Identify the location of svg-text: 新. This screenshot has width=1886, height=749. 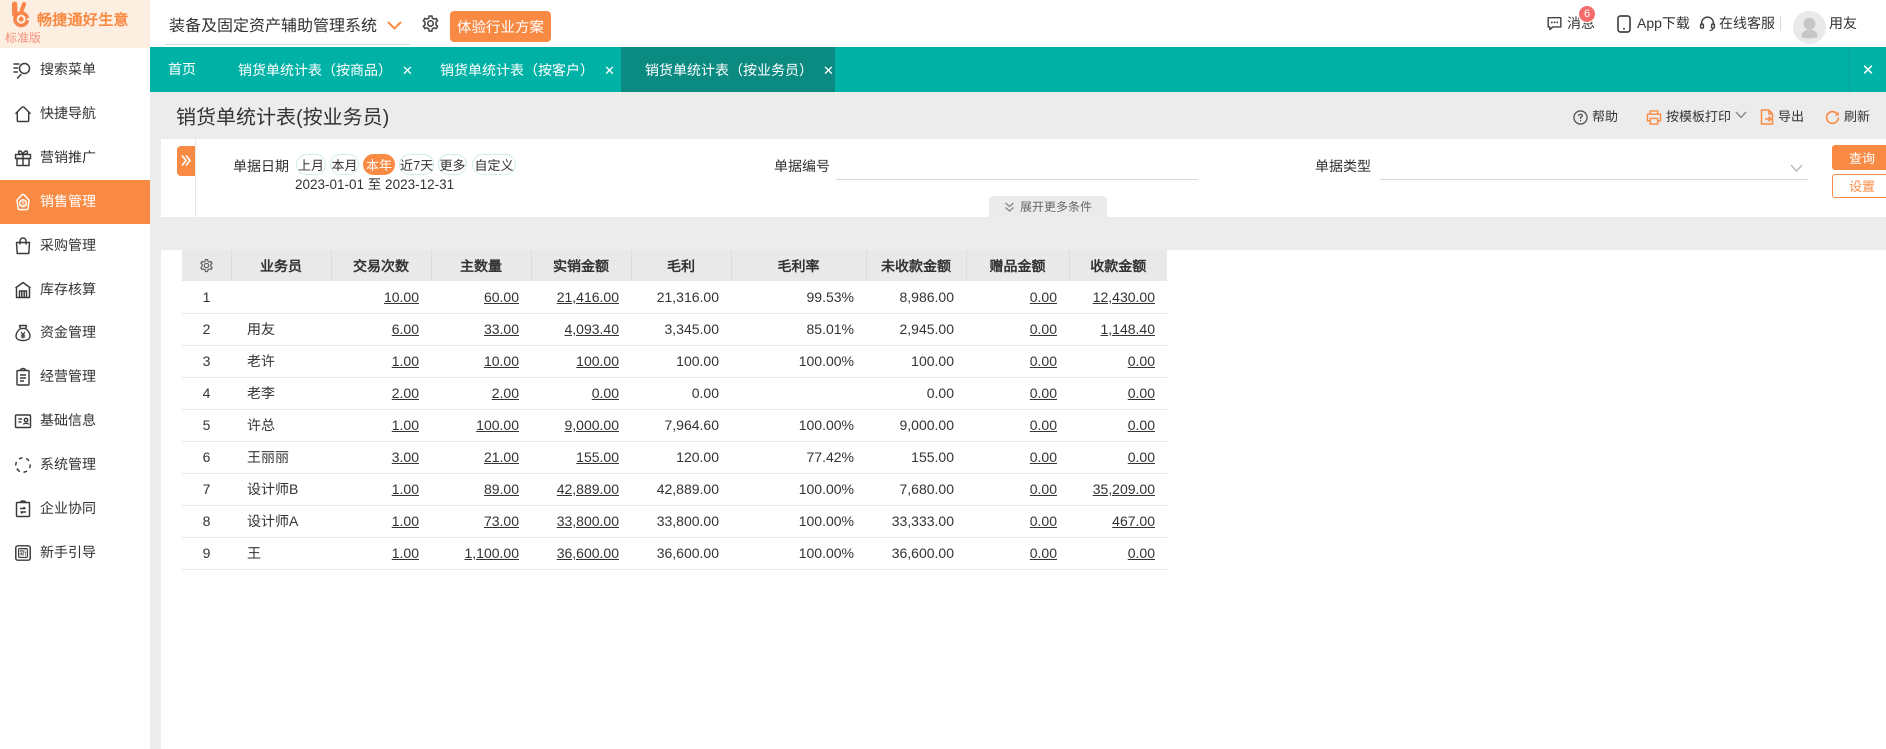
(23, 553).